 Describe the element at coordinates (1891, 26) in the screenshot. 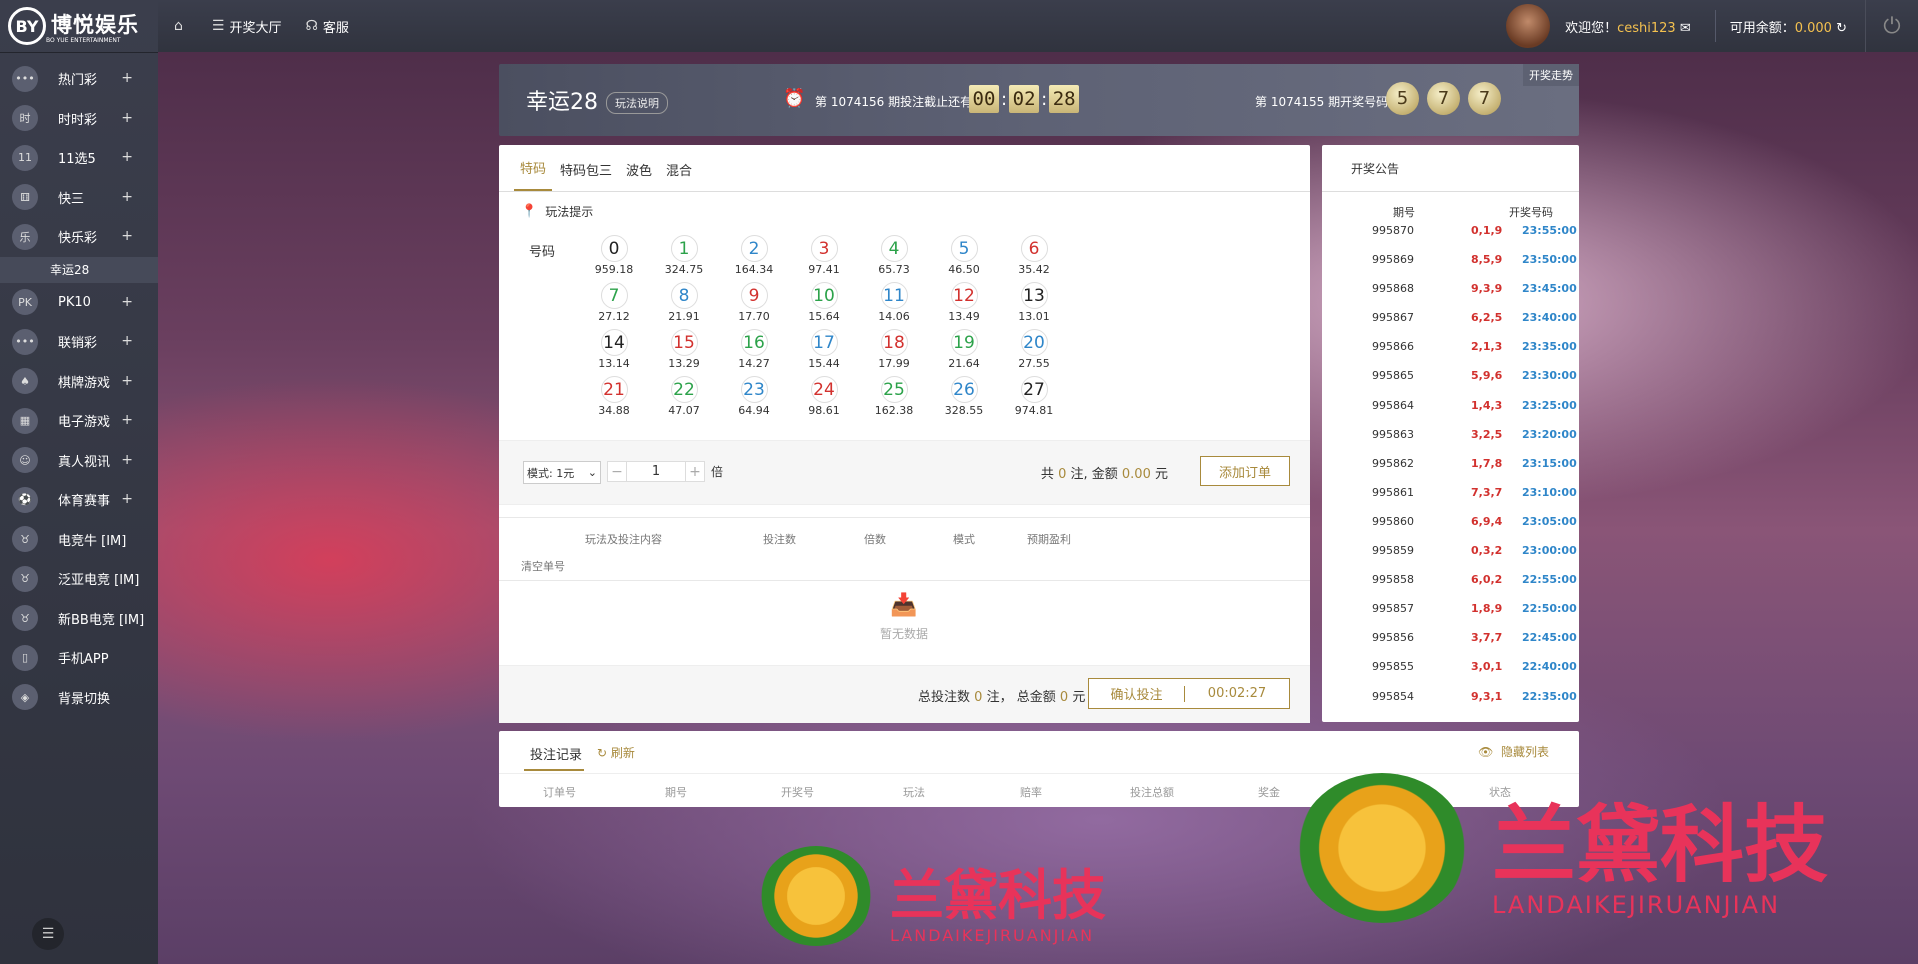

I see `logout-button: ⏻` at that location.